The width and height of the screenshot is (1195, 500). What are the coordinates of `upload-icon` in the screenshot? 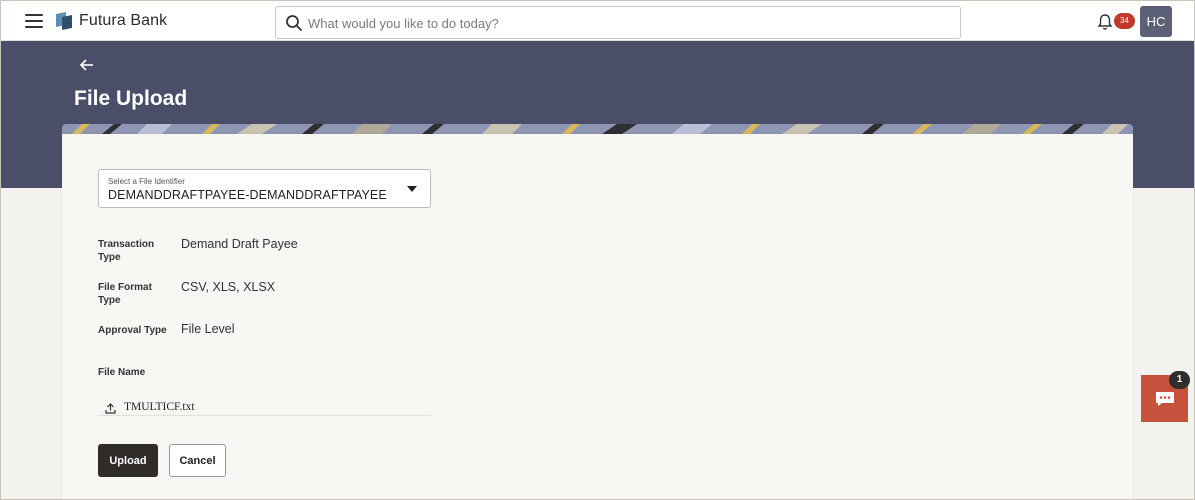 It's located at (110, 408).